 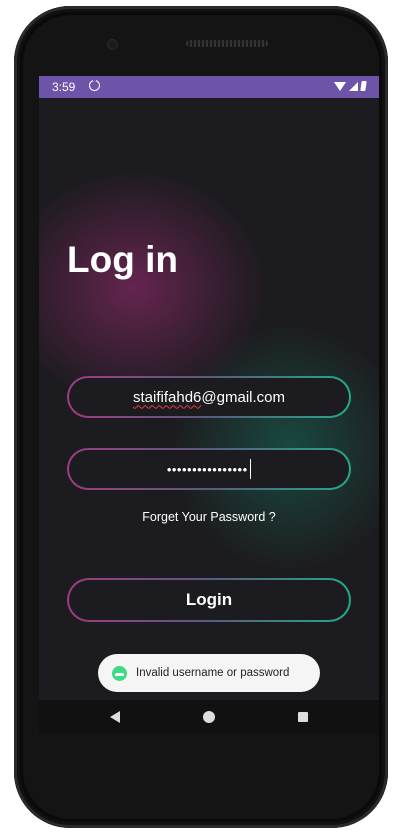 What do you see at coordinates (353, 86) in the screenshot?
I see `signal-icon` at bounding box center [353, 86].